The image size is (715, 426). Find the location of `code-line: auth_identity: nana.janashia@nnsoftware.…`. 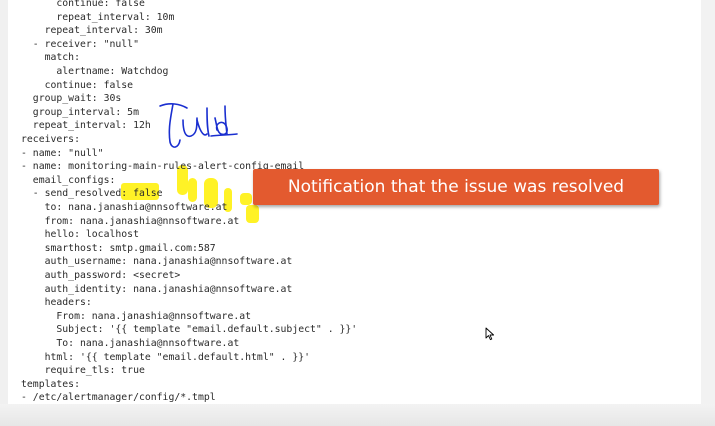

code-line: auth_identity: nana.janashia@nnsoftware.… is located at coordinates (157, 289).